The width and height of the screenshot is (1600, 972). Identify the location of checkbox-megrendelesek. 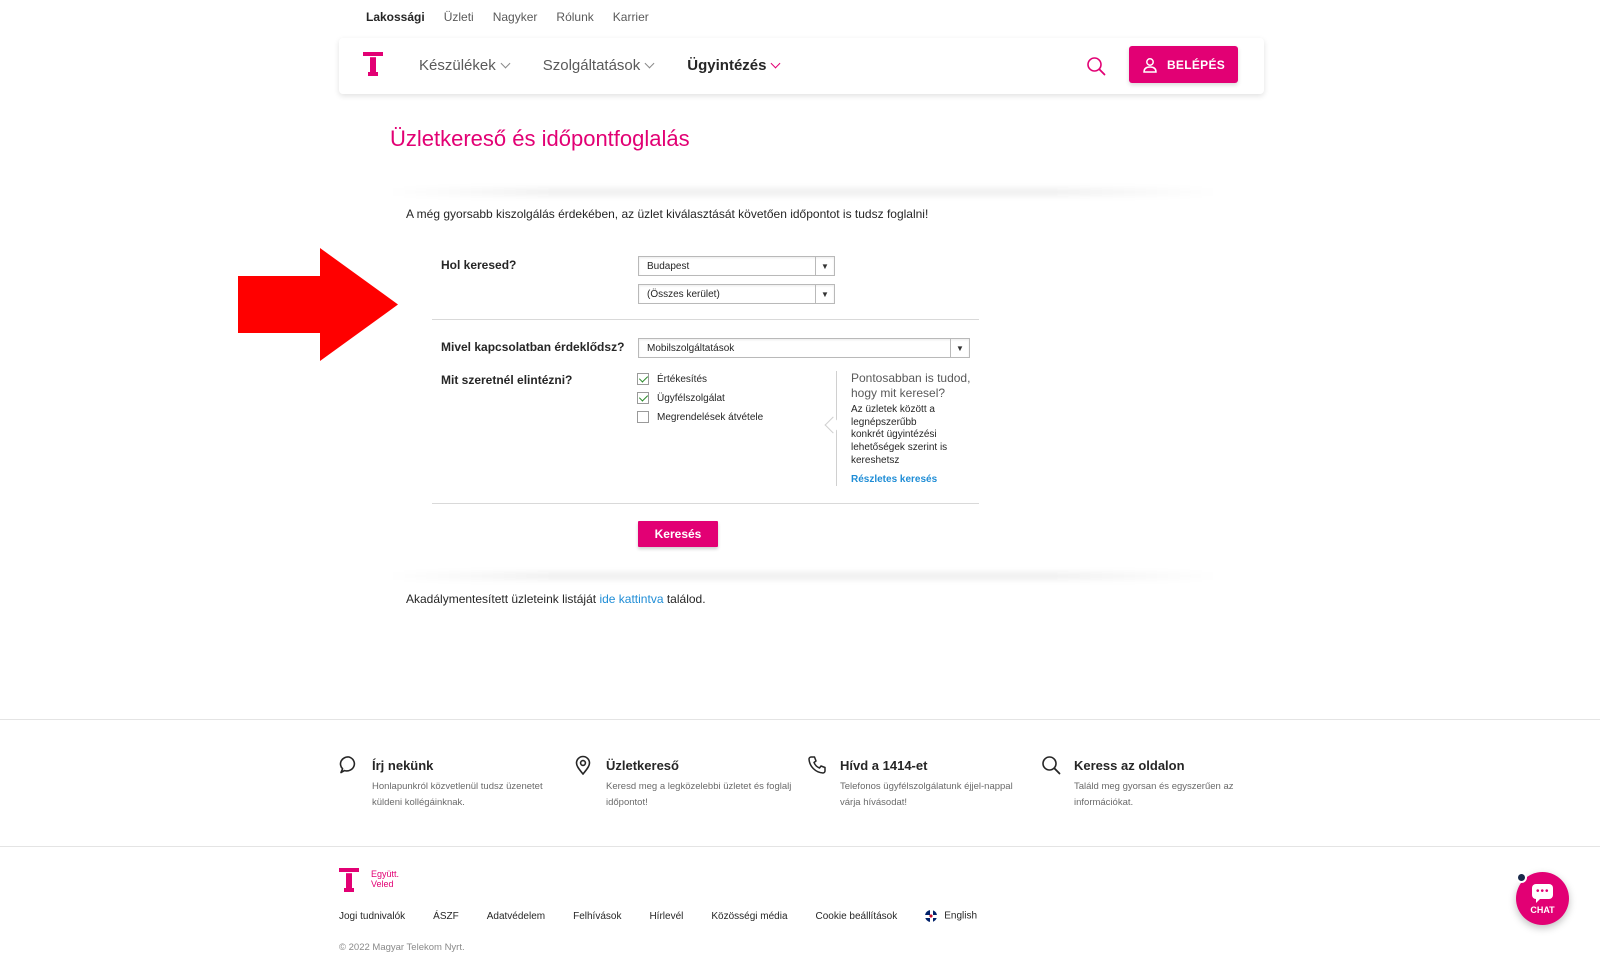
(643, 417).